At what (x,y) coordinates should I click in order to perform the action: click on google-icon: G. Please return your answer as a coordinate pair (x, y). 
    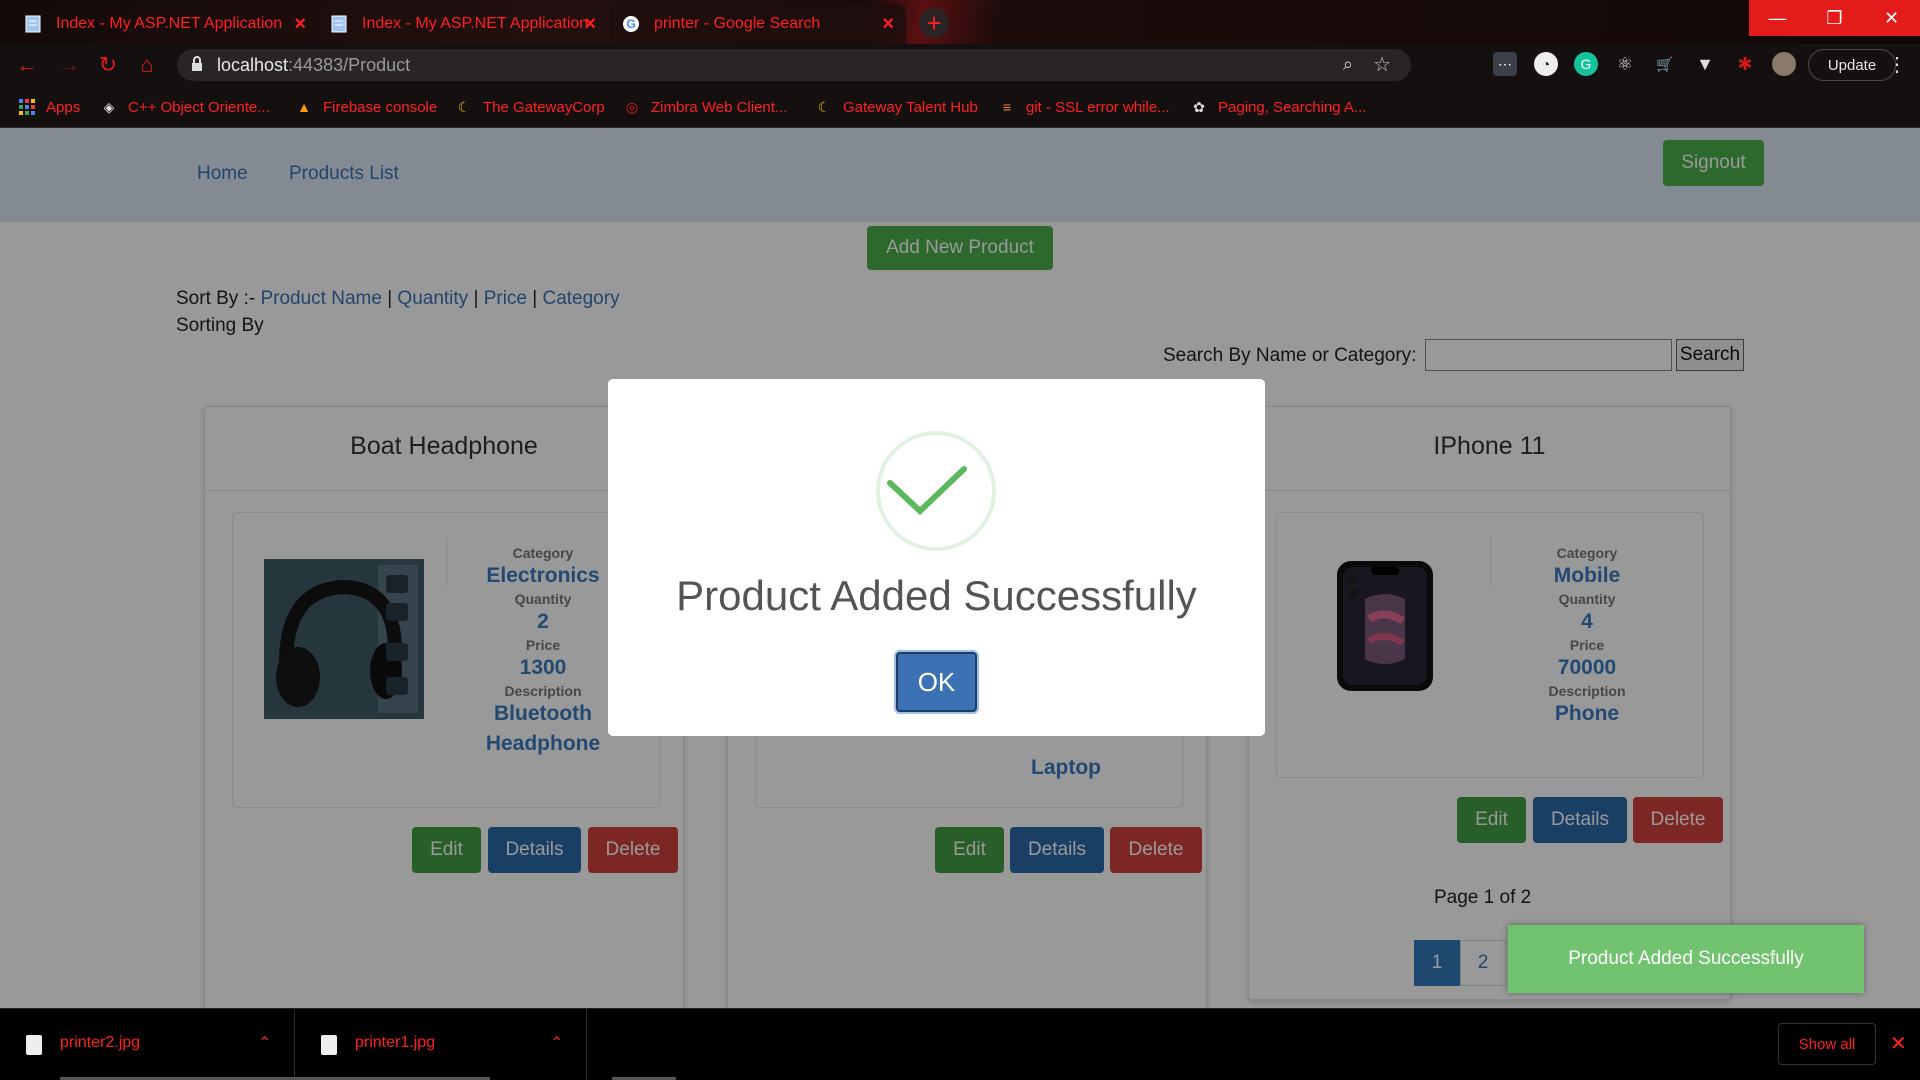
    Looking at the image, I should click on (631, 24).